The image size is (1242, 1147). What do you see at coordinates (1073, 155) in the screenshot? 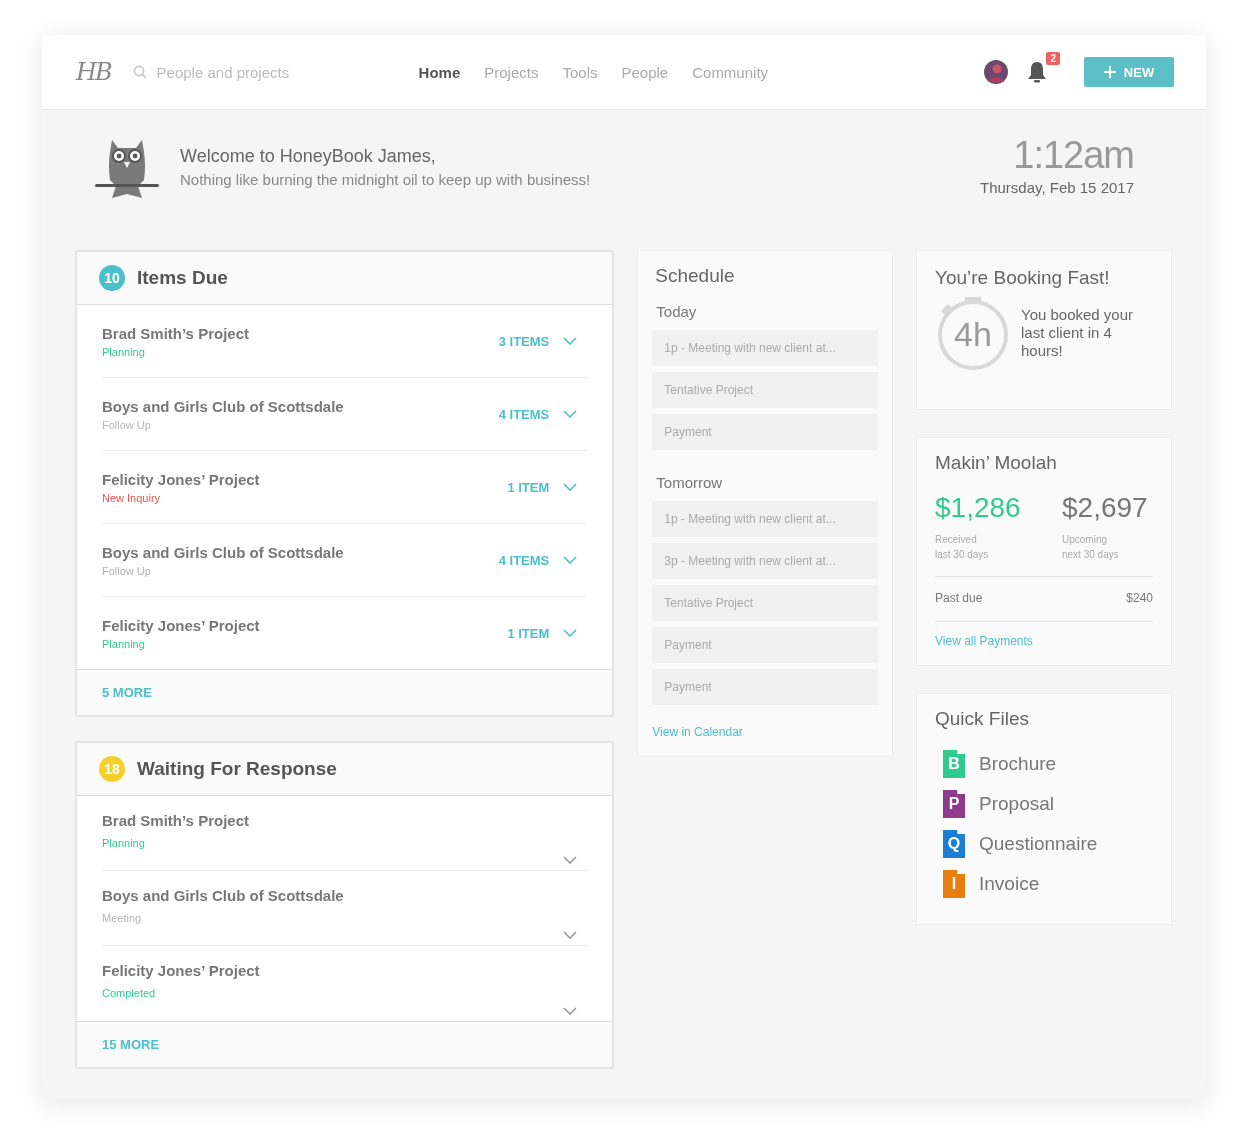
I see `clock-time: 1:12am` at bounding box center [1073, 155].